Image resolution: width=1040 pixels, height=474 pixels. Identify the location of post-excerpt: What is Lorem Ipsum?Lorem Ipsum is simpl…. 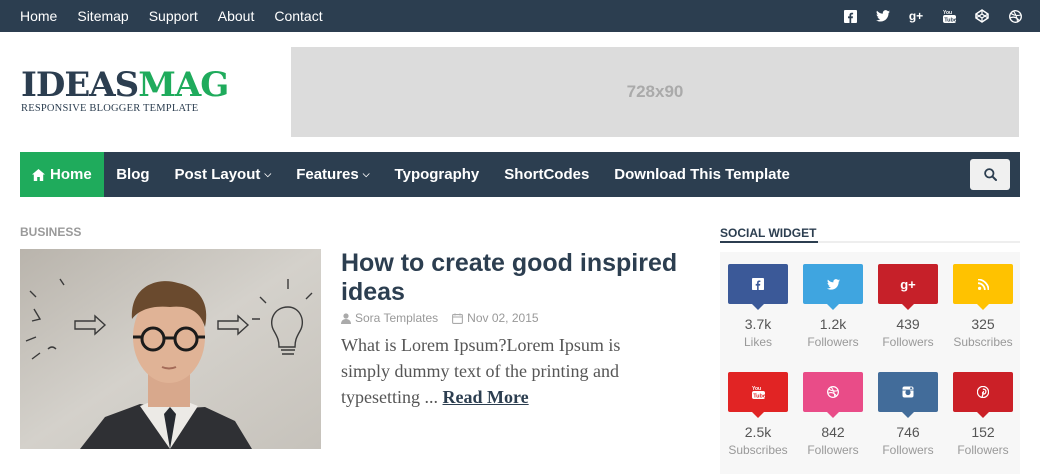
(506, 371).